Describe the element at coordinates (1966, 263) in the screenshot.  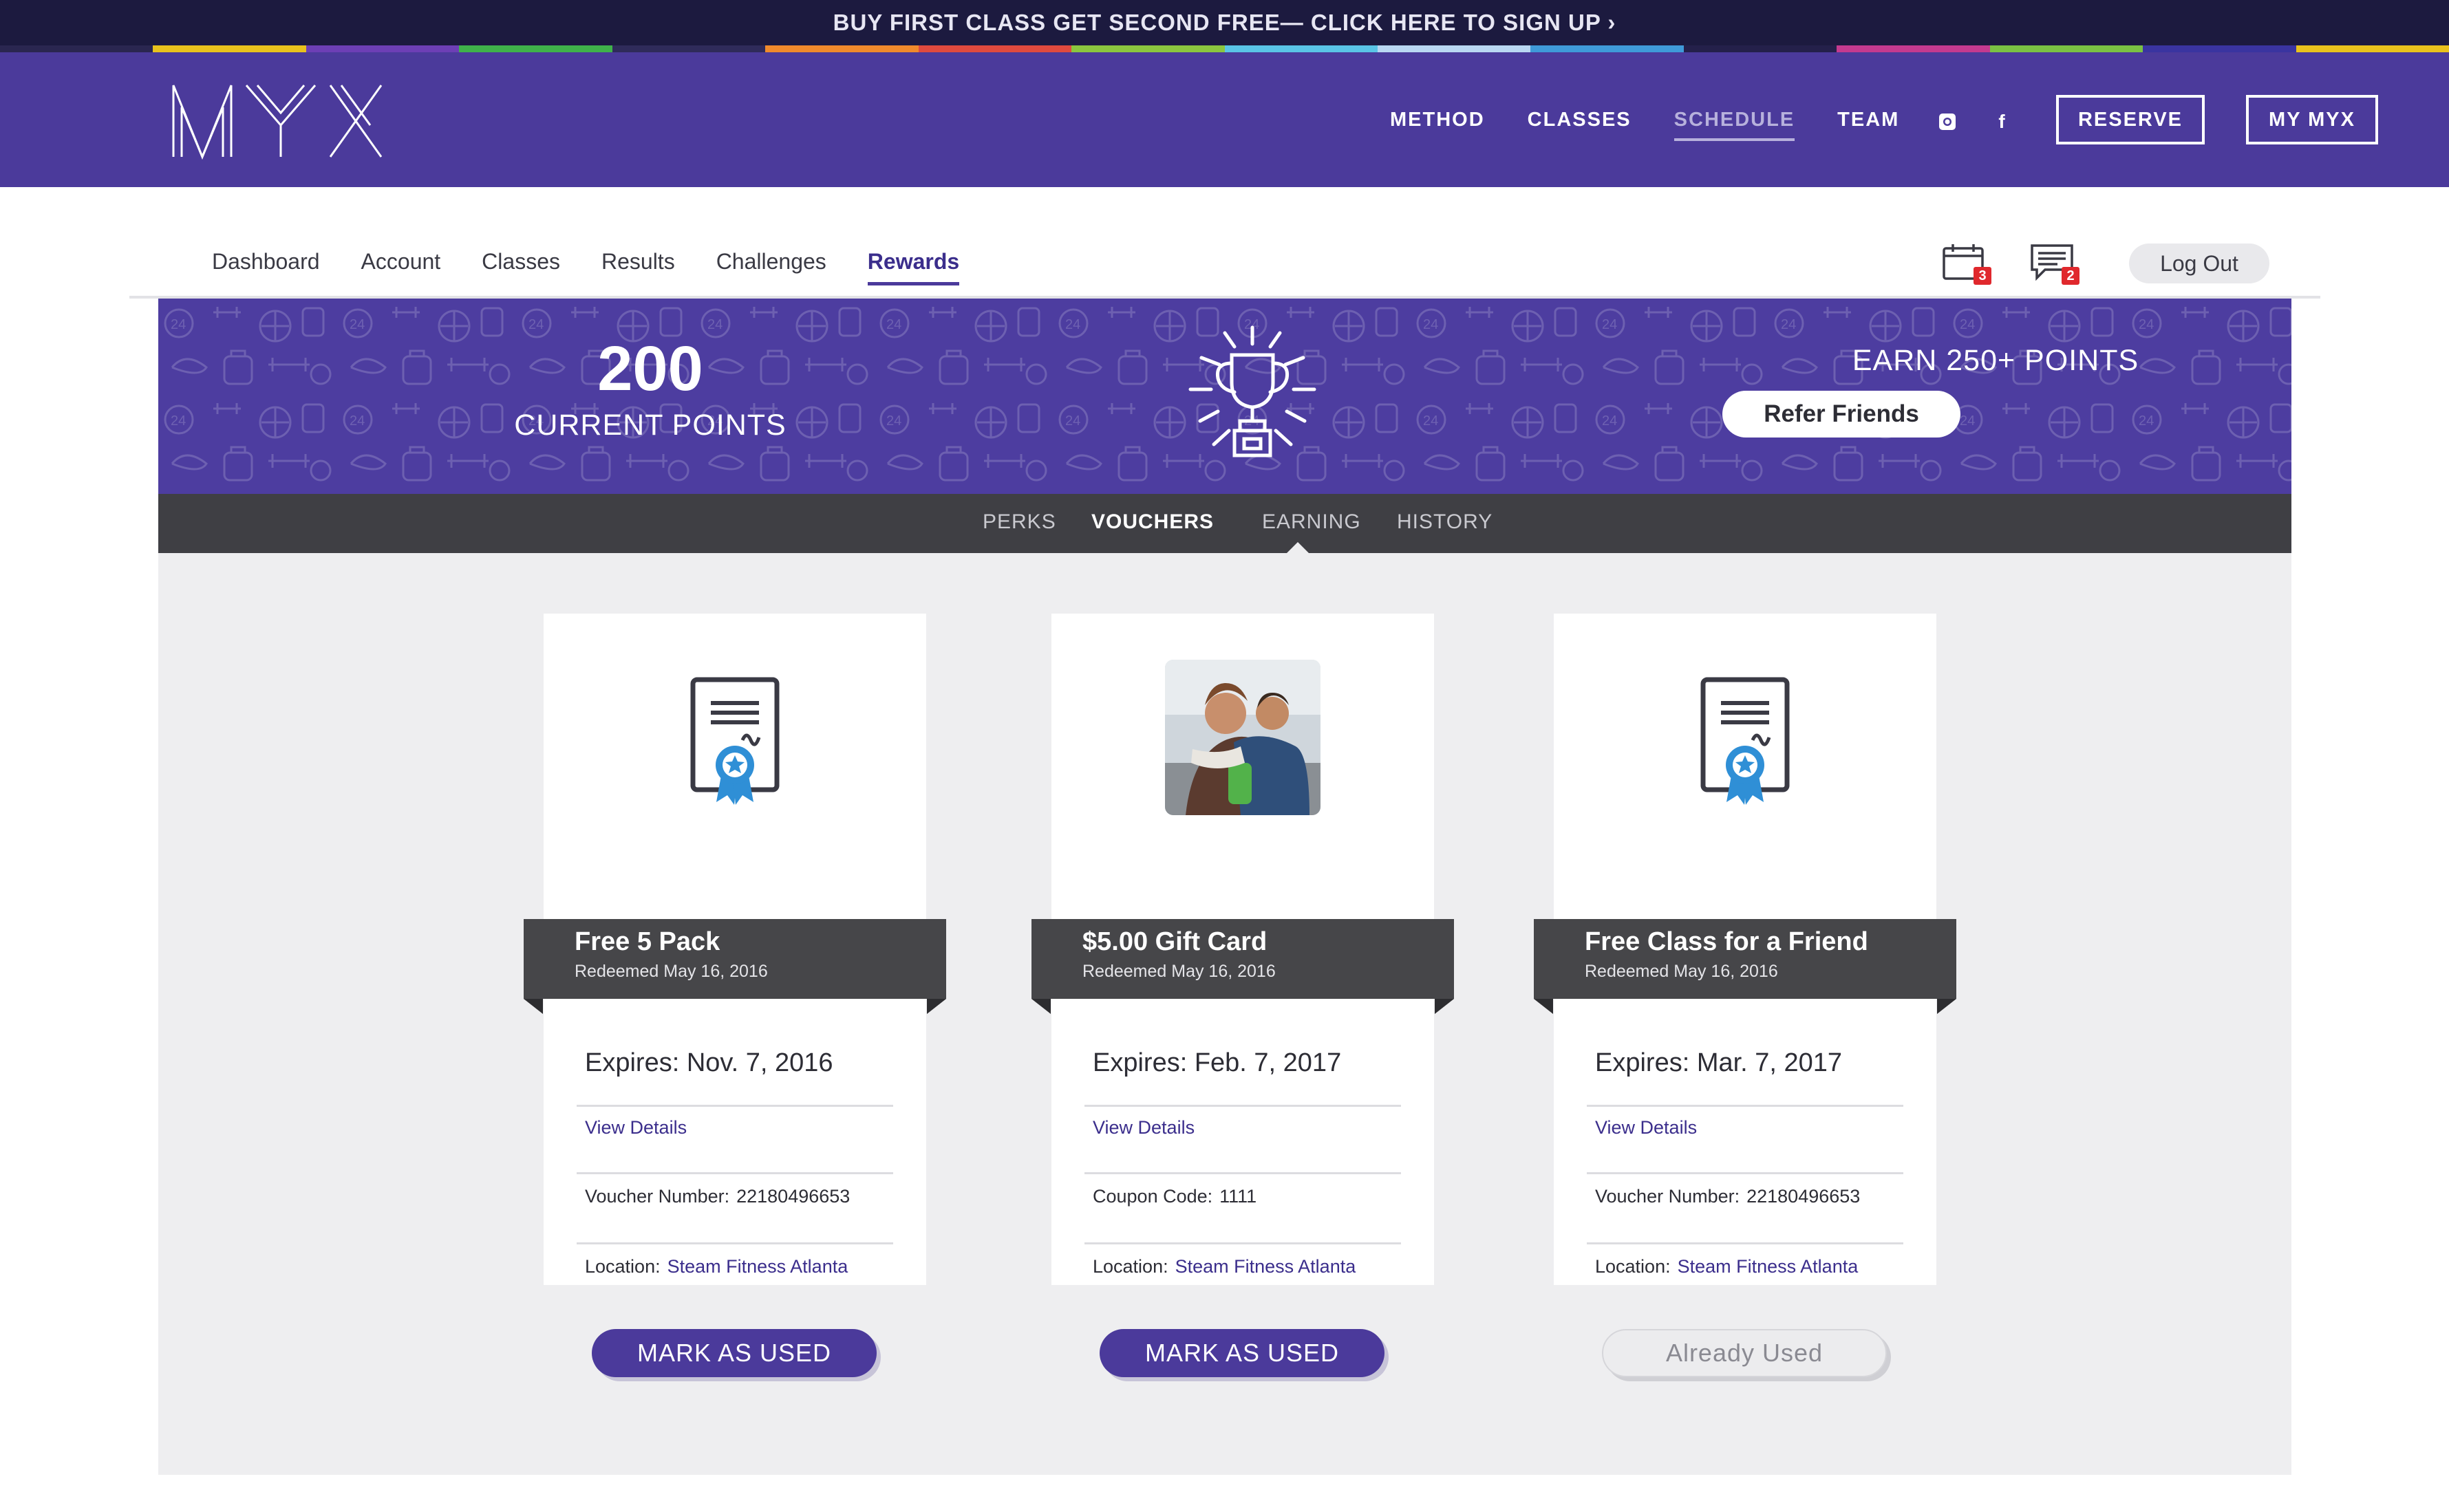
I see `calendar-button: 3` at that location.